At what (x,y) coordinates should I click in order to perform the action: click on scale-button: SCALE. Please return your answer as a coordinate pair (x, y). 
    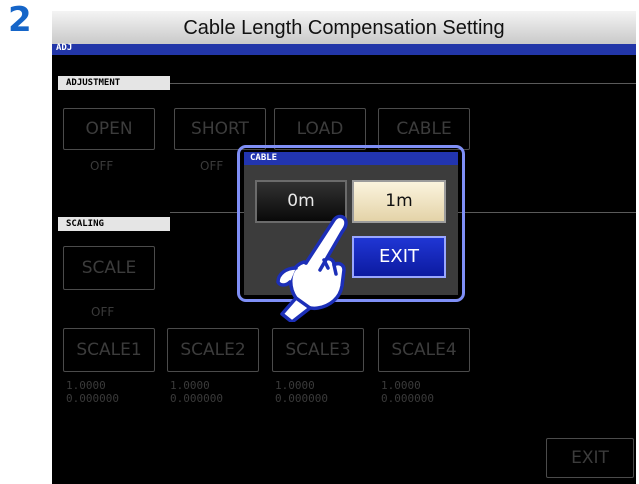
    Looking at the image, I should click on (109, 268).